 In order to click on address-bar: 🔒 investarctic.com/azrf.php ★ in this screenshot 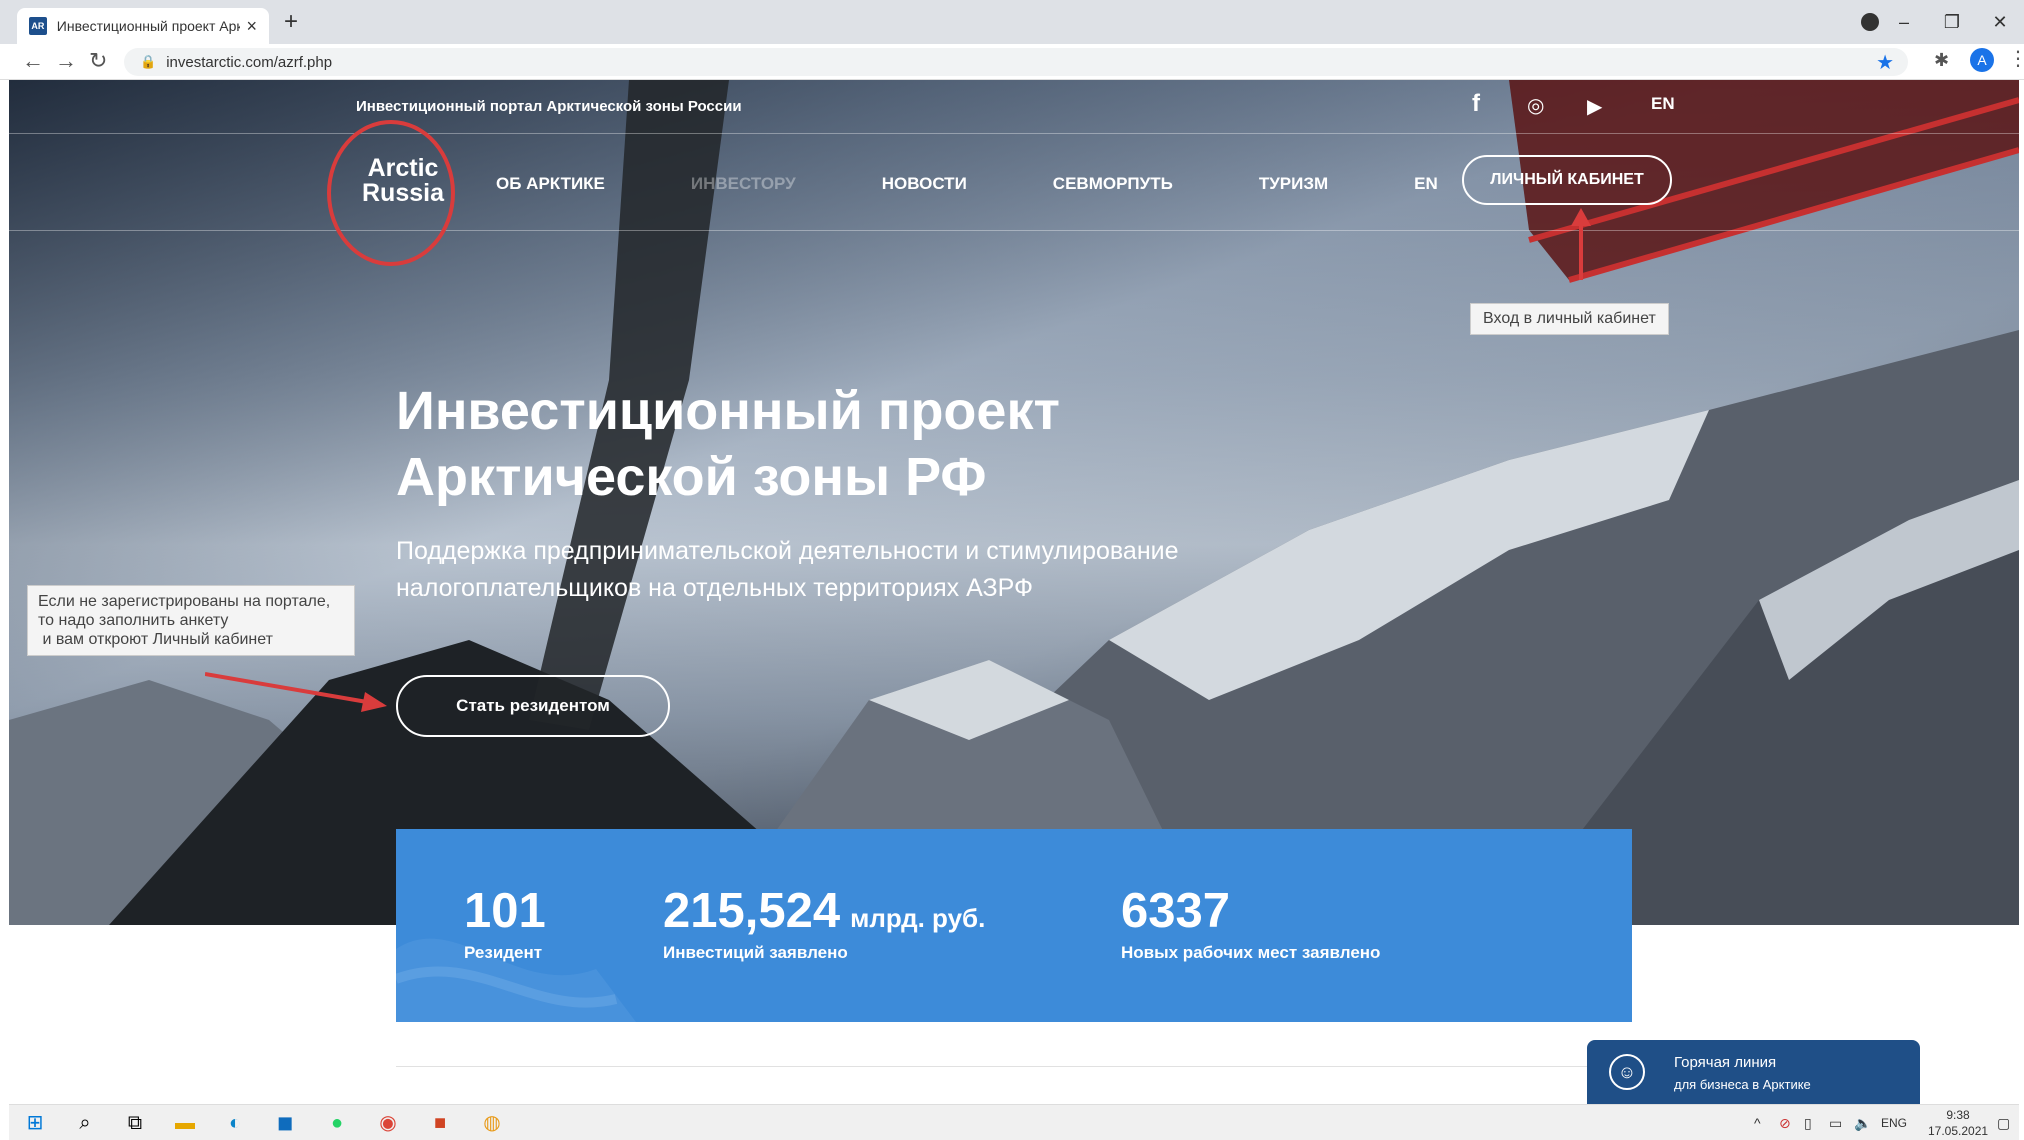, I will do `click(1016, 62)`.